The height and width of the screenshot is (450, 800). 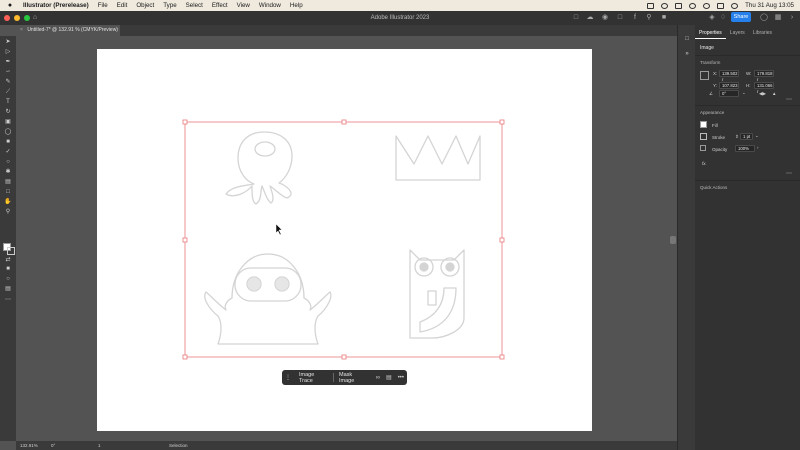 I want to click on angle-dropdown-icon: ⌄, so click(x=744, y=93).